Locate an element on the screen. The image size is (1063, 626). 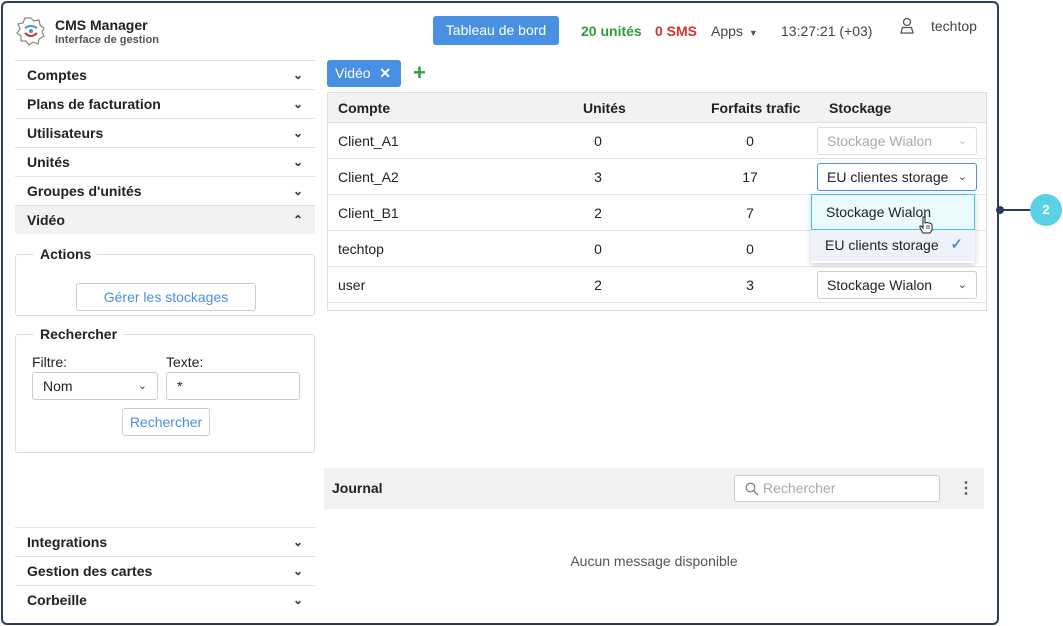
dashboard-button: Tableau de bord is located at coordinates (496, 30).